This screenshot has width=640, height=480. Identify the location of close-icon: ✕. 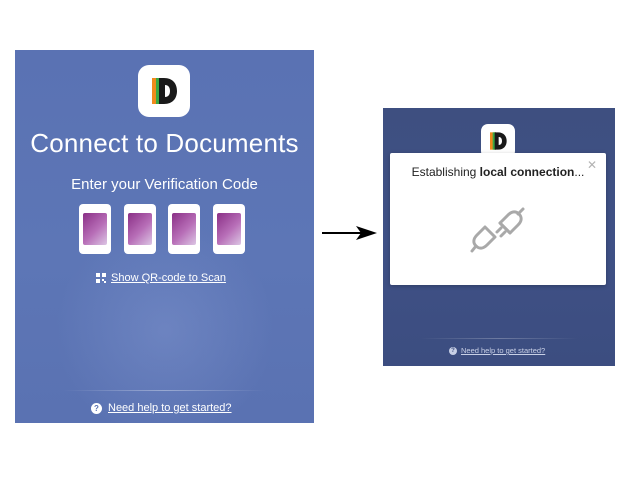
(592, 165).